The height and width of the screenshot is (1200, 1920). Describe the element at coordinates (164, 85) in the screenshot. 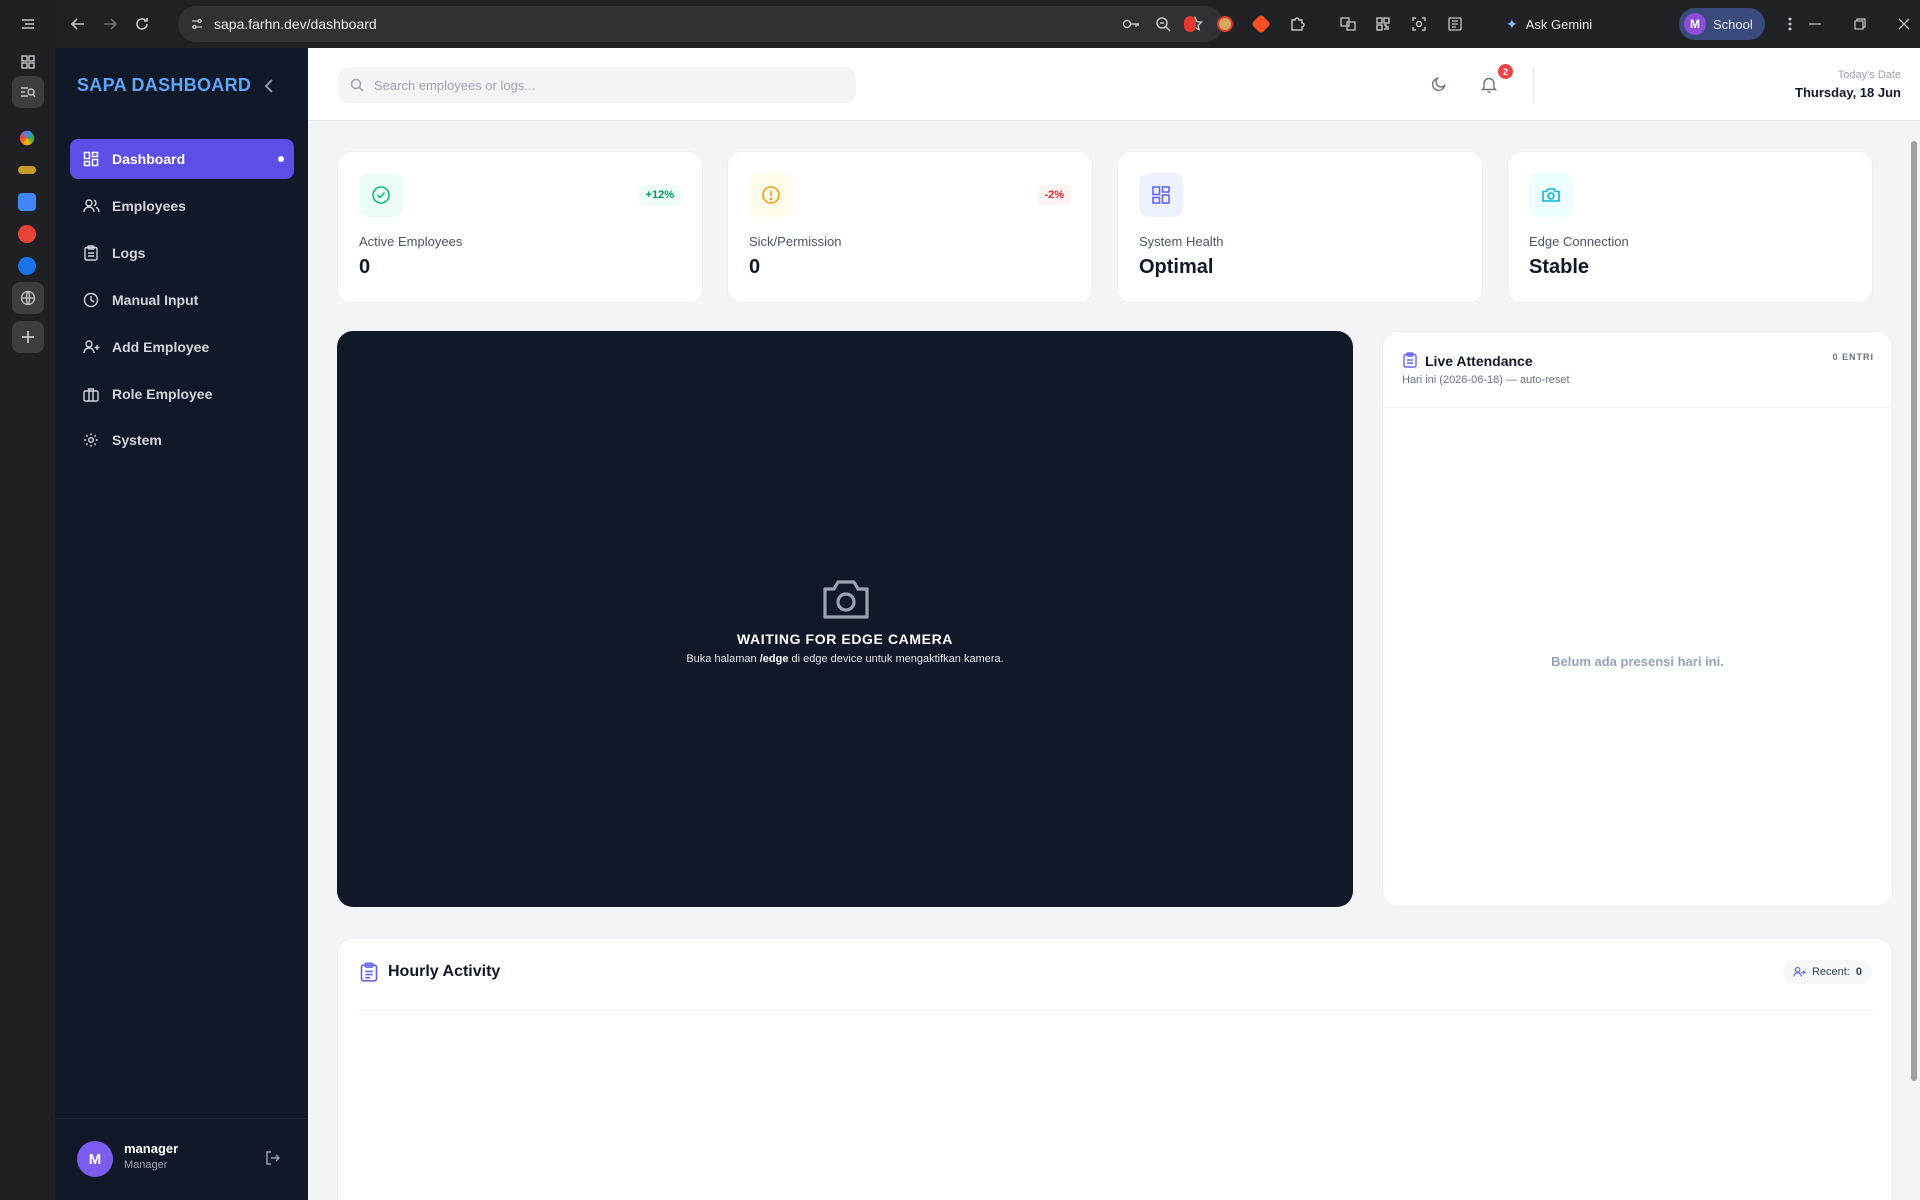

I see `brand-title: SAPA DASHBOARD` at that location.